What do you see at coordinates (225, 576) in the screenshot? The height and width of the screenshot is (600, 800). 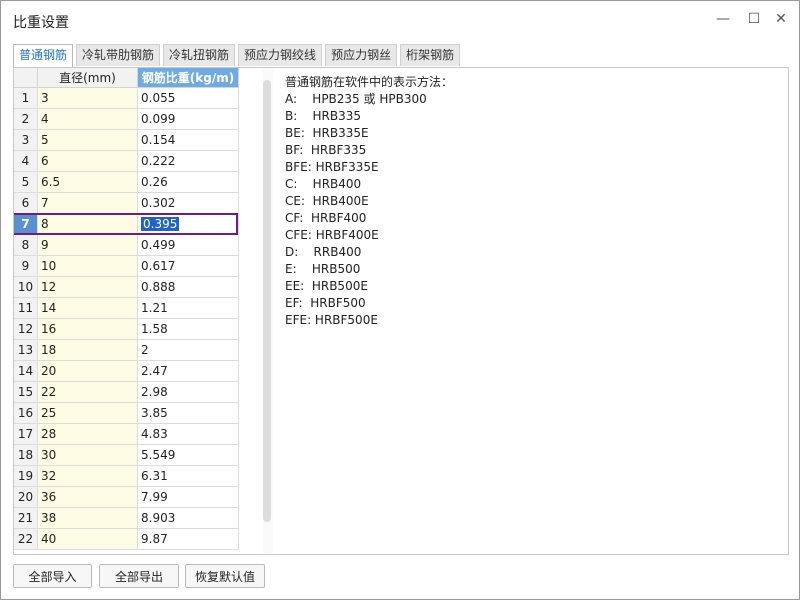 I see `restore-default-button: 恢复默认值` at bounding box center [225, 576].